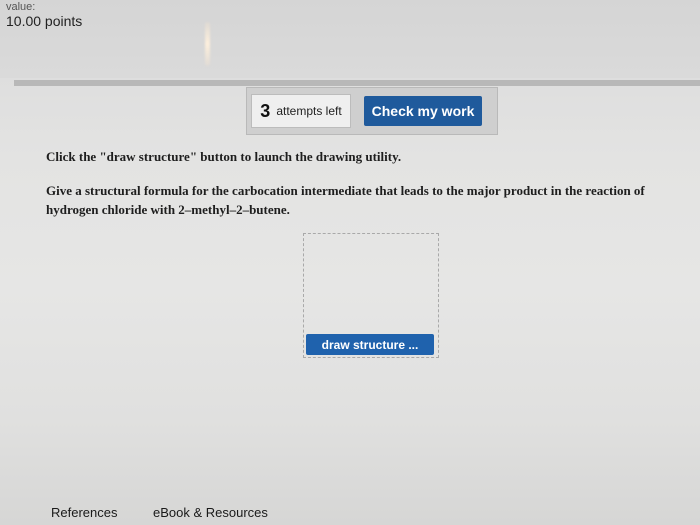 This screenshot has height=525, width=700. I want to click on attempts-indicator: 3 attempts left, so click(301, 111).